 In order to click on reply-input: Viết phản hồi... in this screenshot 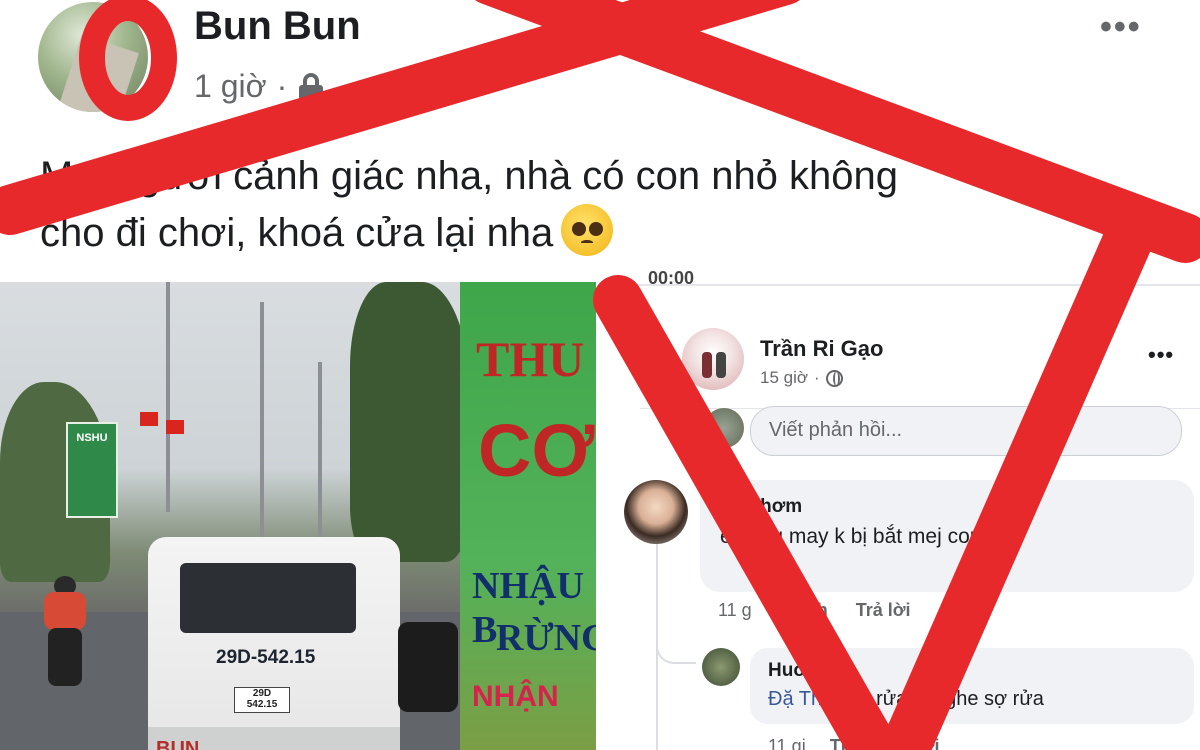, I will do `click(966, 431)`.